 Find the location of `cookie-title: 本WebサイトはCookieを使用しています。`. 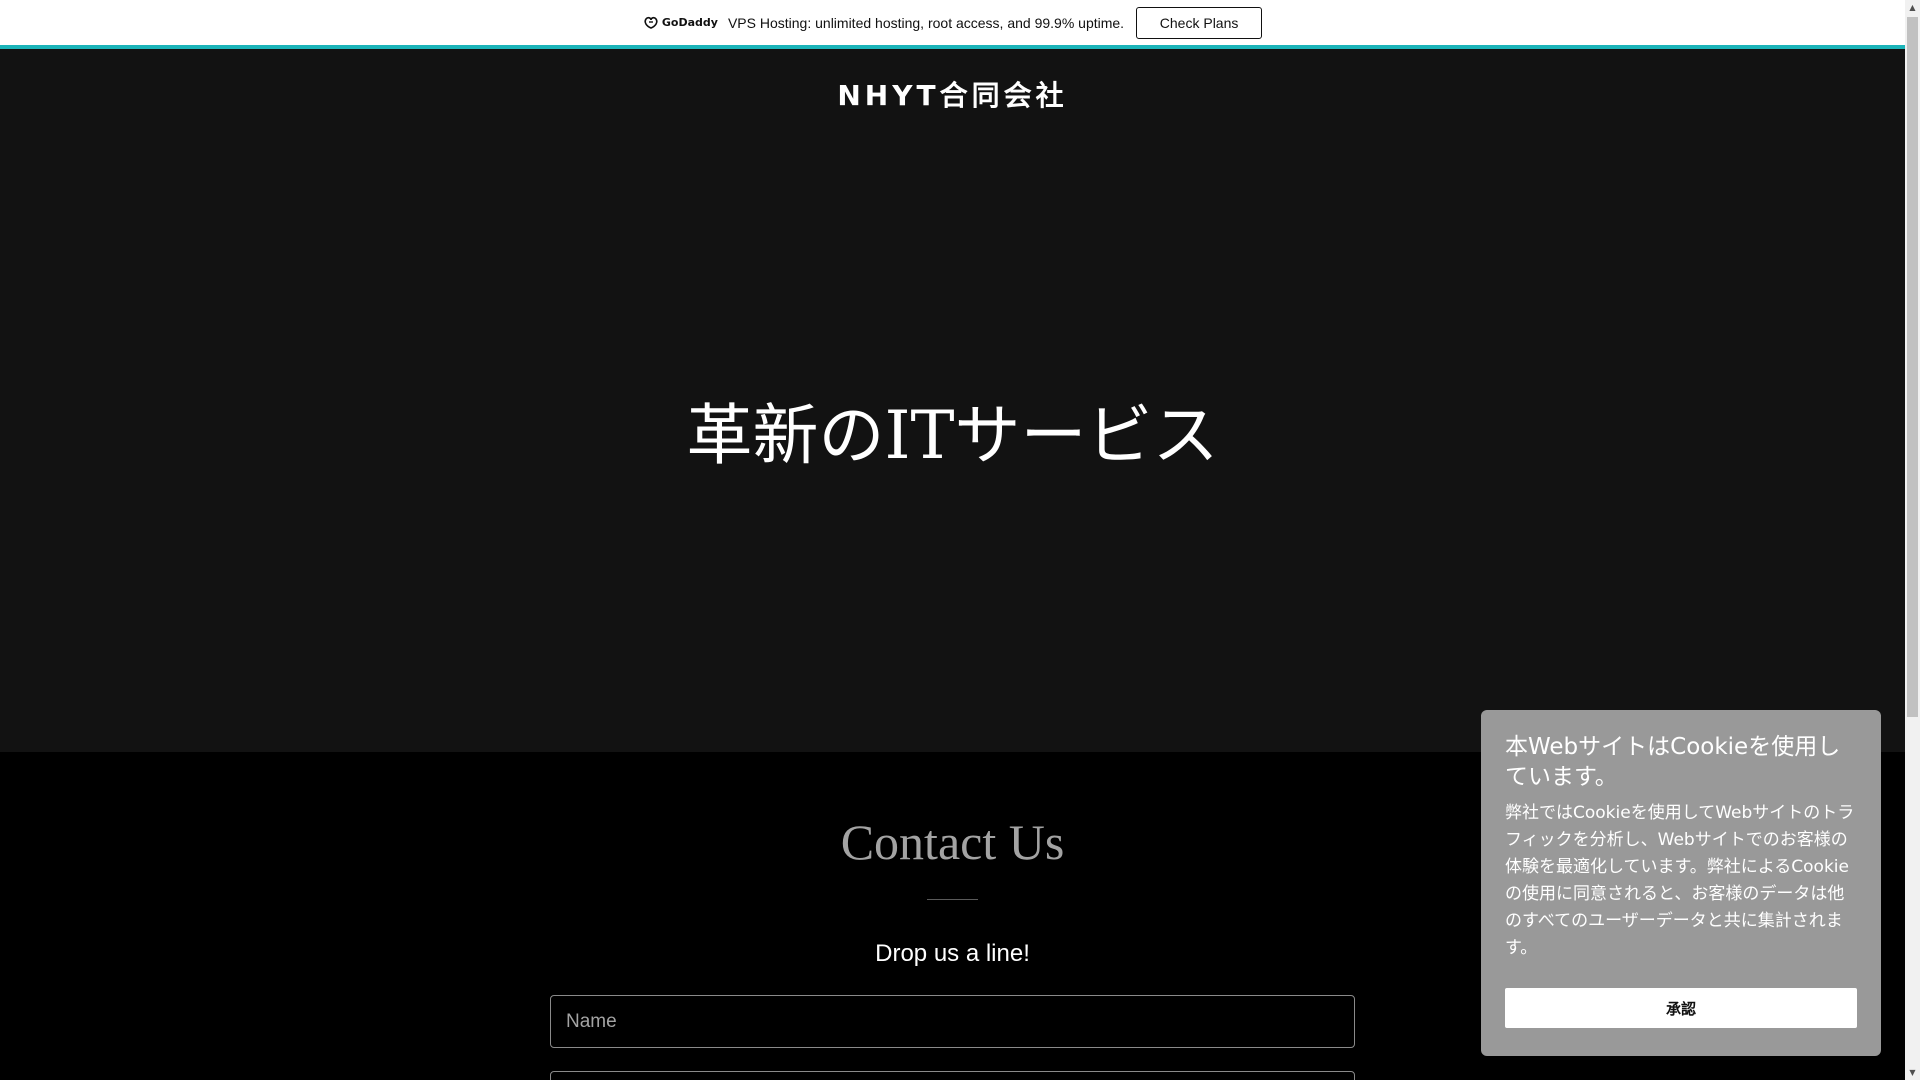

cookie-title: 本WebサイトはCookieを使用しています。 is located at coordinates (1673, 762).